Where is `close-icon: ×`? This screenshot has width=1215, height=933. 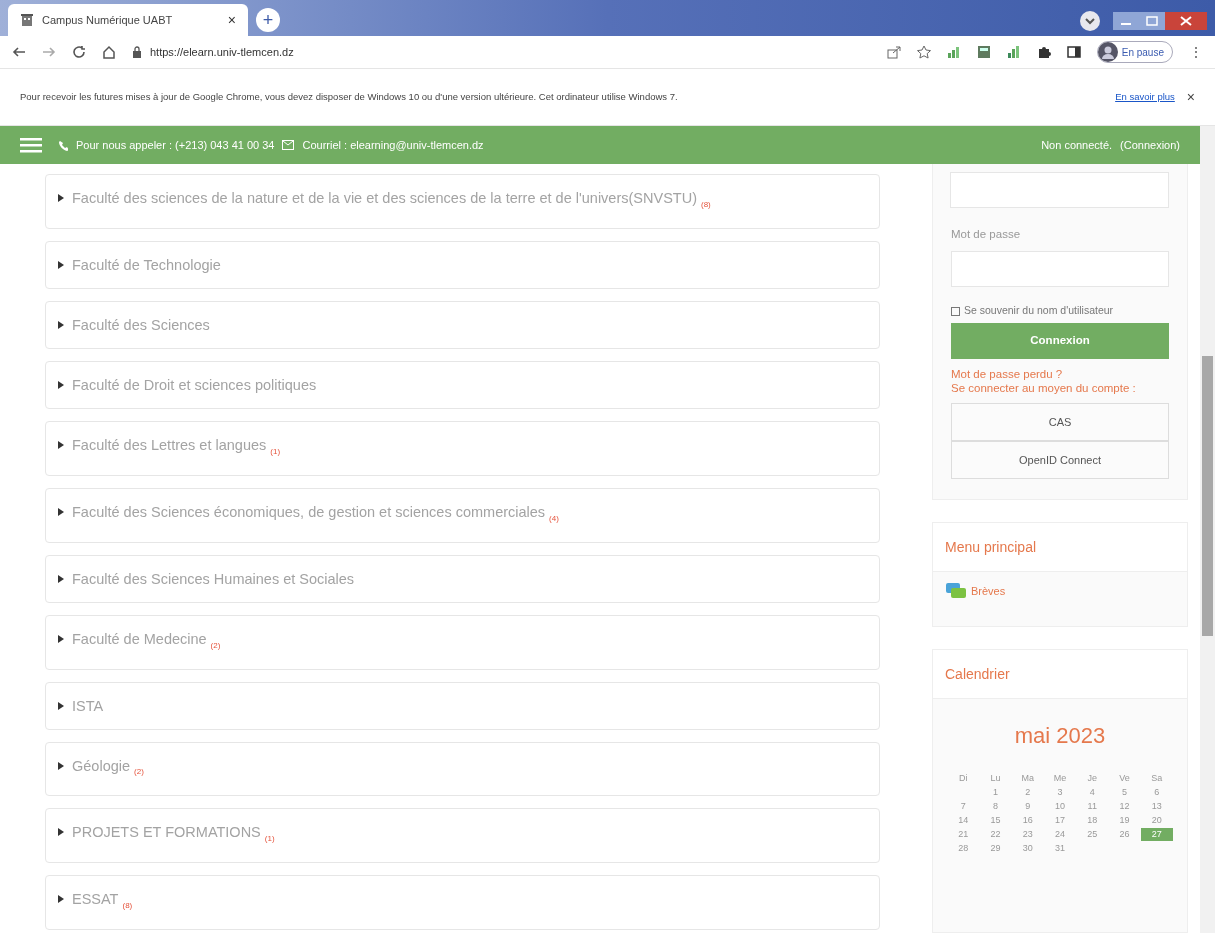
close-icon: × is located at coordinates (231, 20).